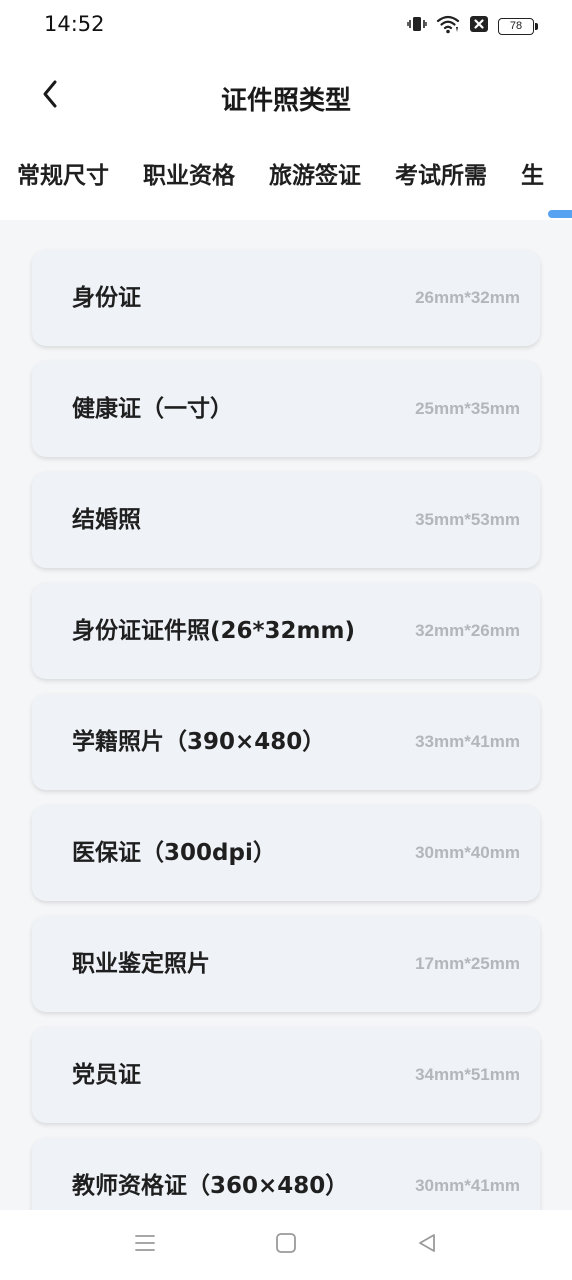  What do you see at coordinates (286, 409) in the screenshot?
I see `photo-type-item: 健康证（一寸） 25mm*35mm` at bounding box center [286, 409].